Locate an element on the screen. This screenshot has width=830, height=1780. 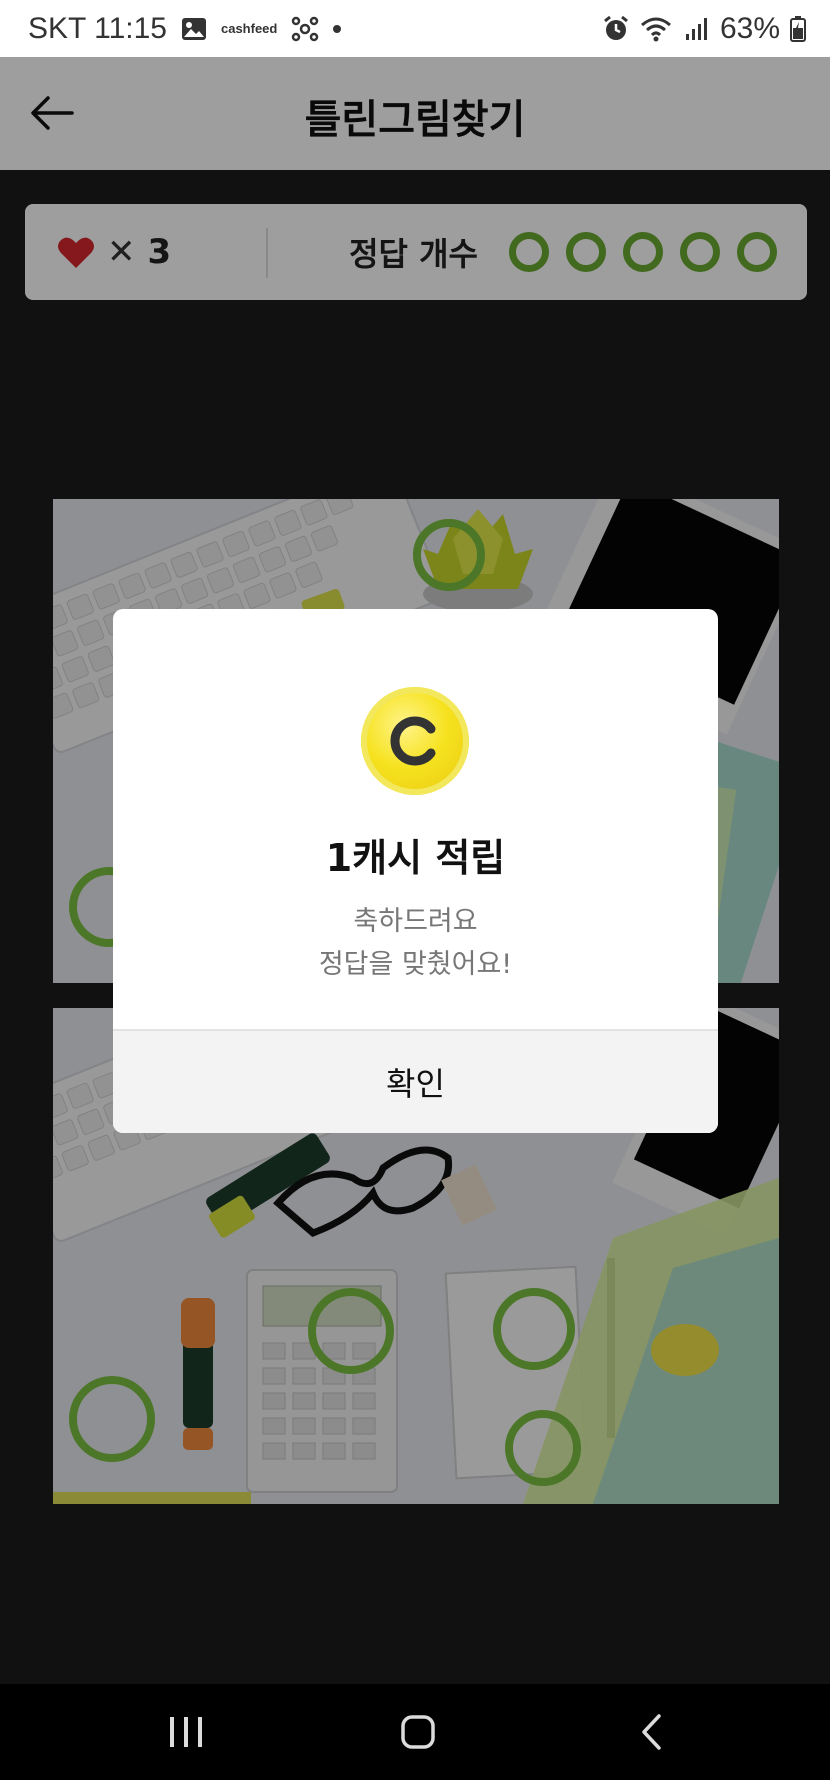
gallery-icon is located at coordinates (194, 29).